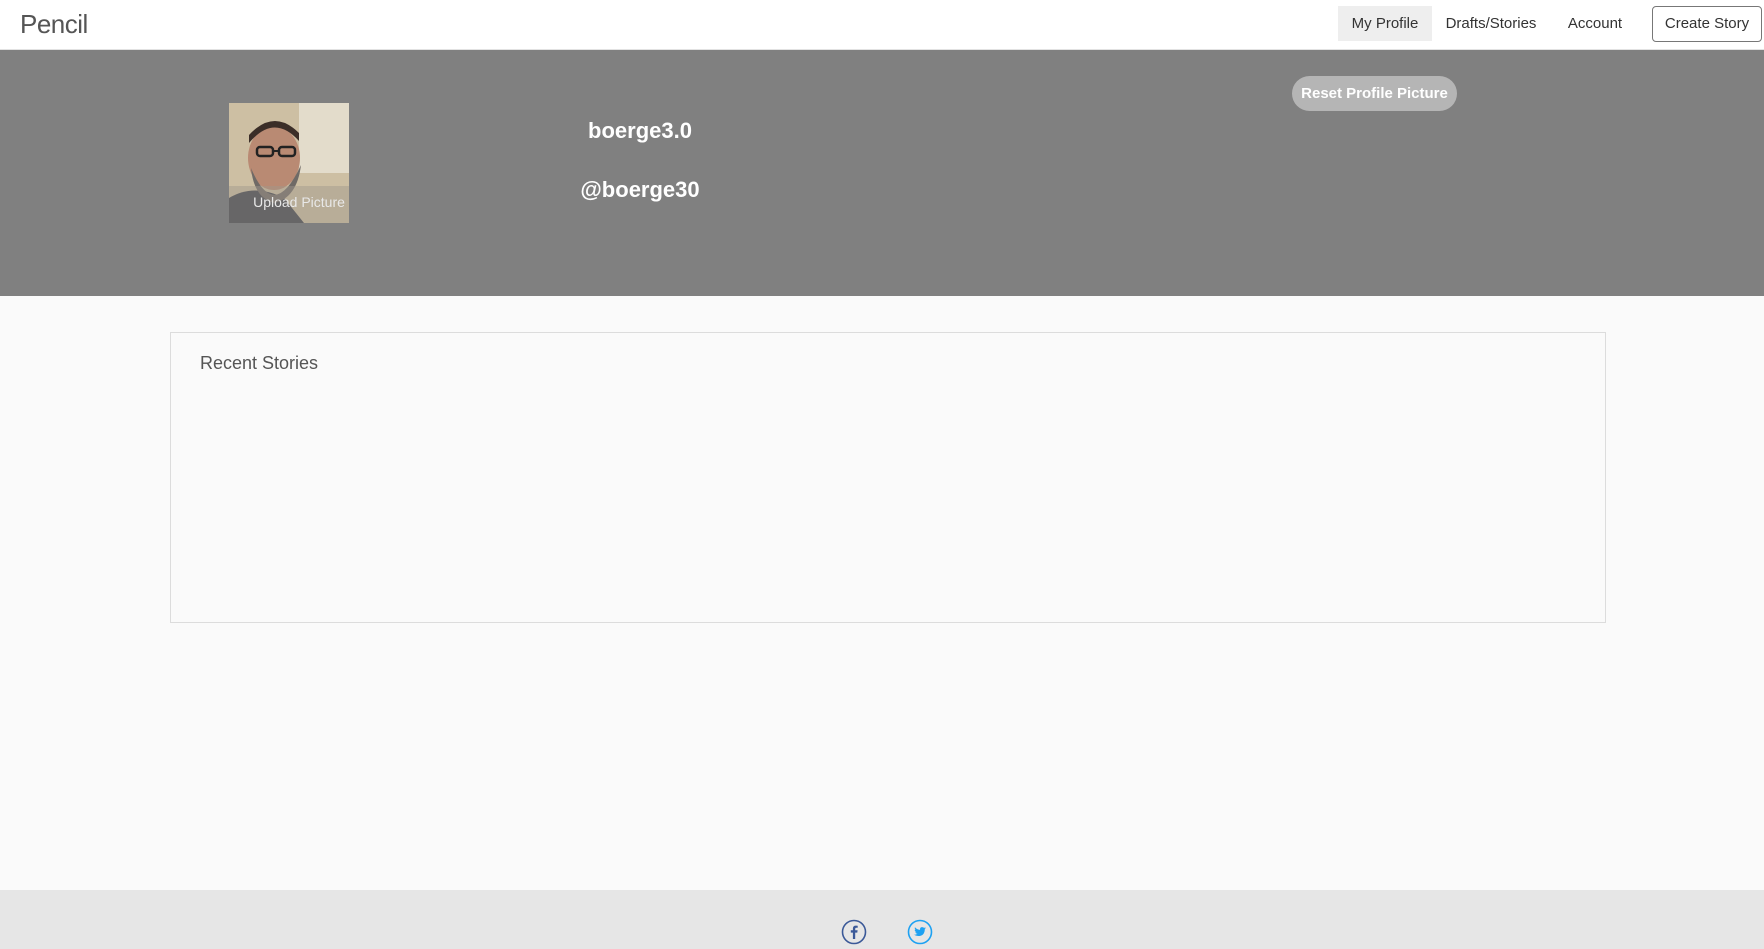  Describe the element at coordinates (854, 932) in the screenshot. I see `facebook-icon` at that location.